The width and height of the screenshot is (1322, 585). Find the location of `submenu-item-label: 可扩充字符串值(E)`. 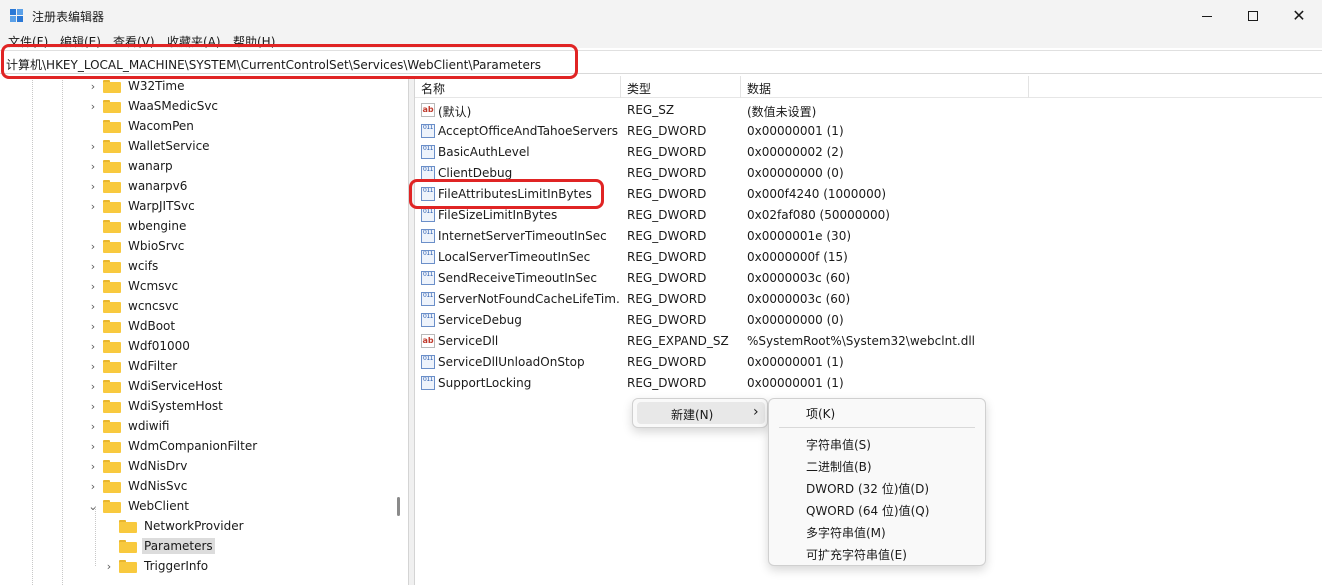

submenu-item-label: 可扩充字符串值(E) is located at coordinates (856, 555).